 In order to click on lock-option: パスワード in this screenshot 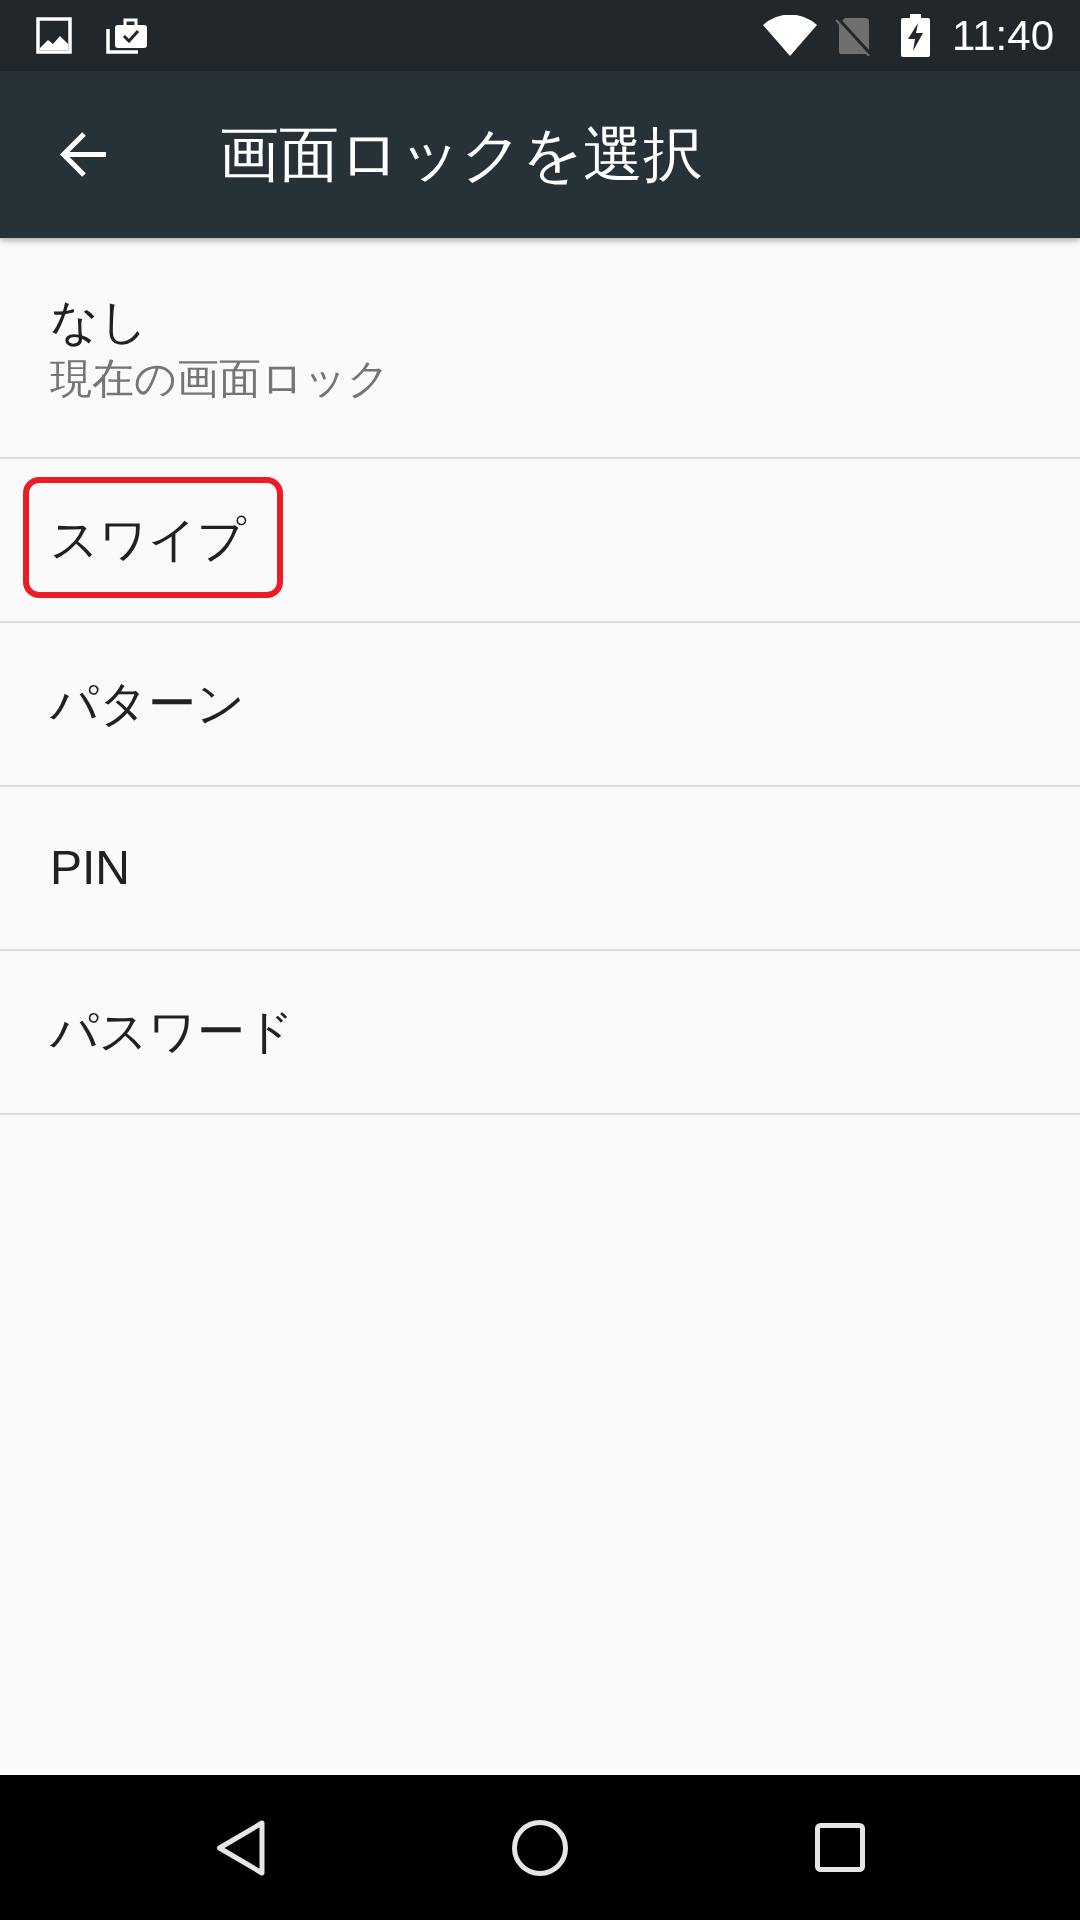, I will do `click(540, 1033)`.